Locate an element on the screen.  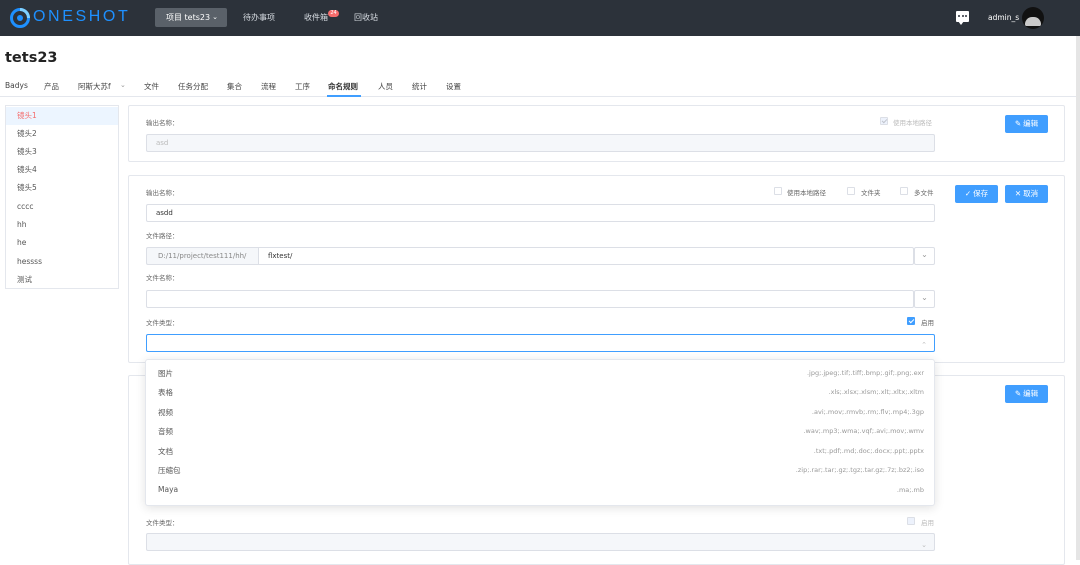
project-selector-label: 项目 tets23 is located at coordinates (188, 17).